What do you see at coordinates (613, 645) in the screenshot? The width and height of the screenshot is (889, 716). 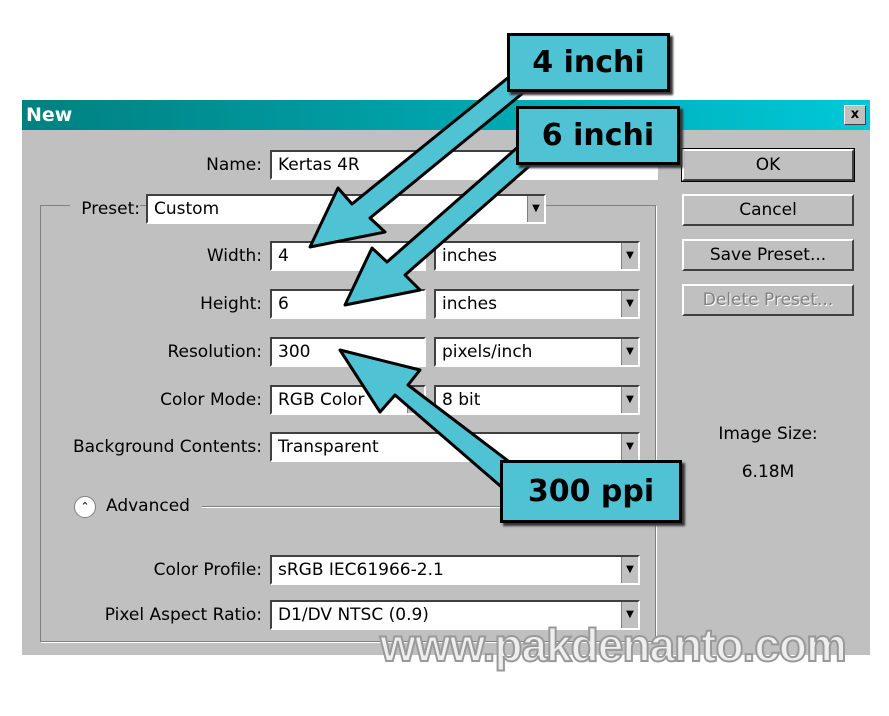 I see `watermark: www.pakdenanto.com` at bounding box center [613, 645].